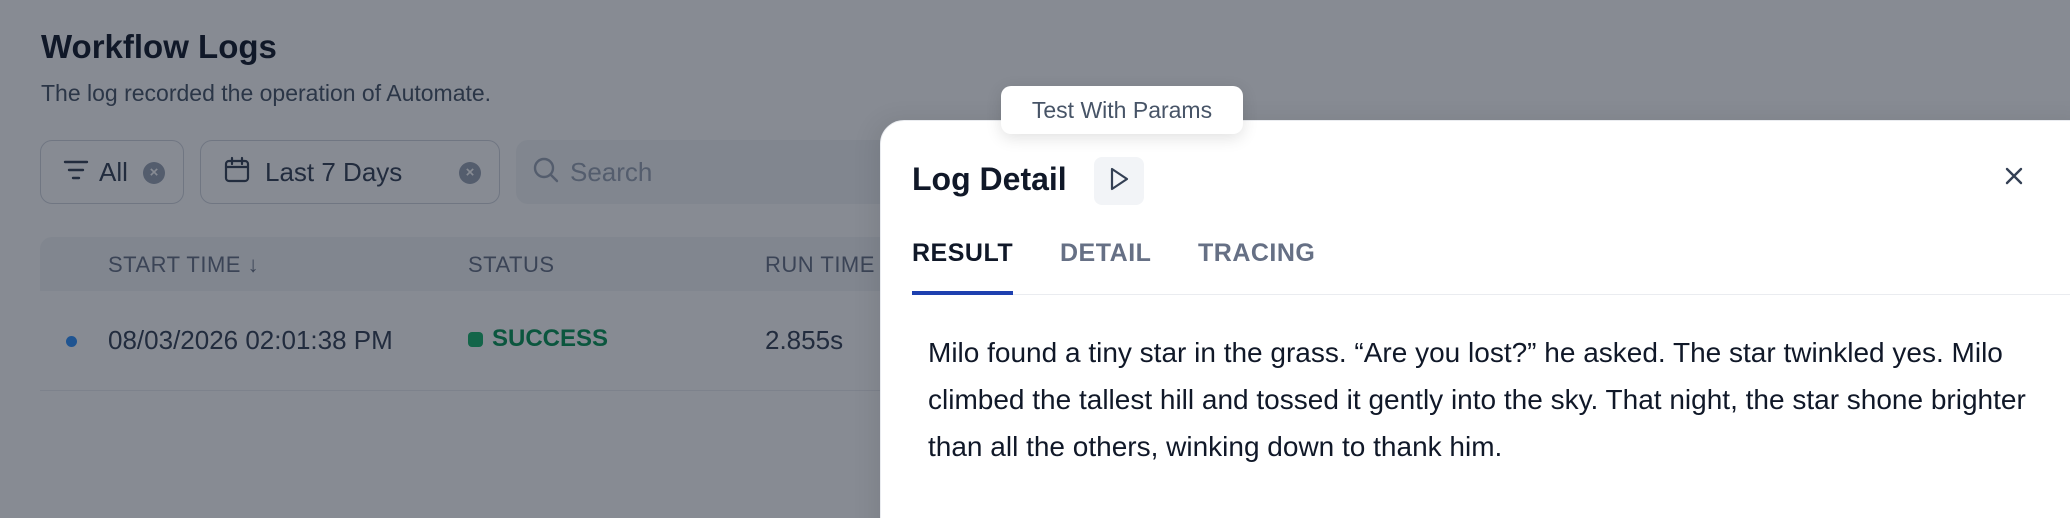 The width and height of the screenshot is (2070, 518). Describe the element at coordinates (1105, 267) in the screenshot. I see `tab-detail: DETAIL` at that location.